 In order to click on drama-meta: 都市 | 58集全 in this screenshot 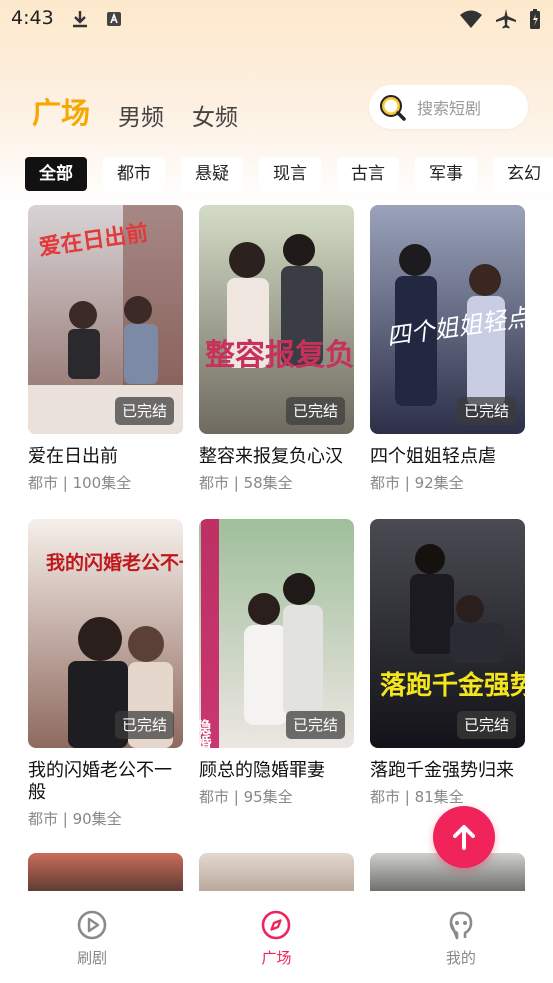, I will do `click(246, 483)`.